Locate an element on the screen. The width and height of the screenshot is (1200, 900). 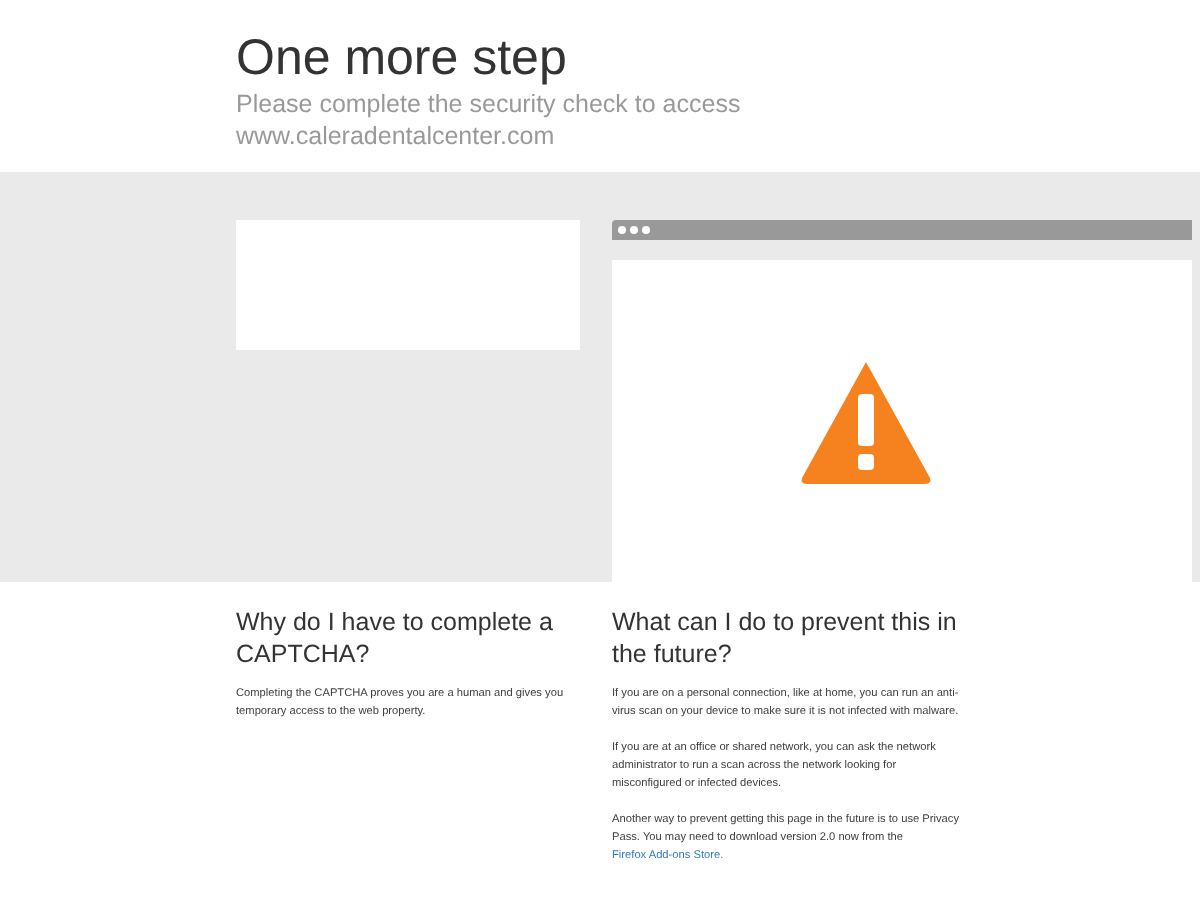
page-title: One more step is located at coordinates (402, 58).